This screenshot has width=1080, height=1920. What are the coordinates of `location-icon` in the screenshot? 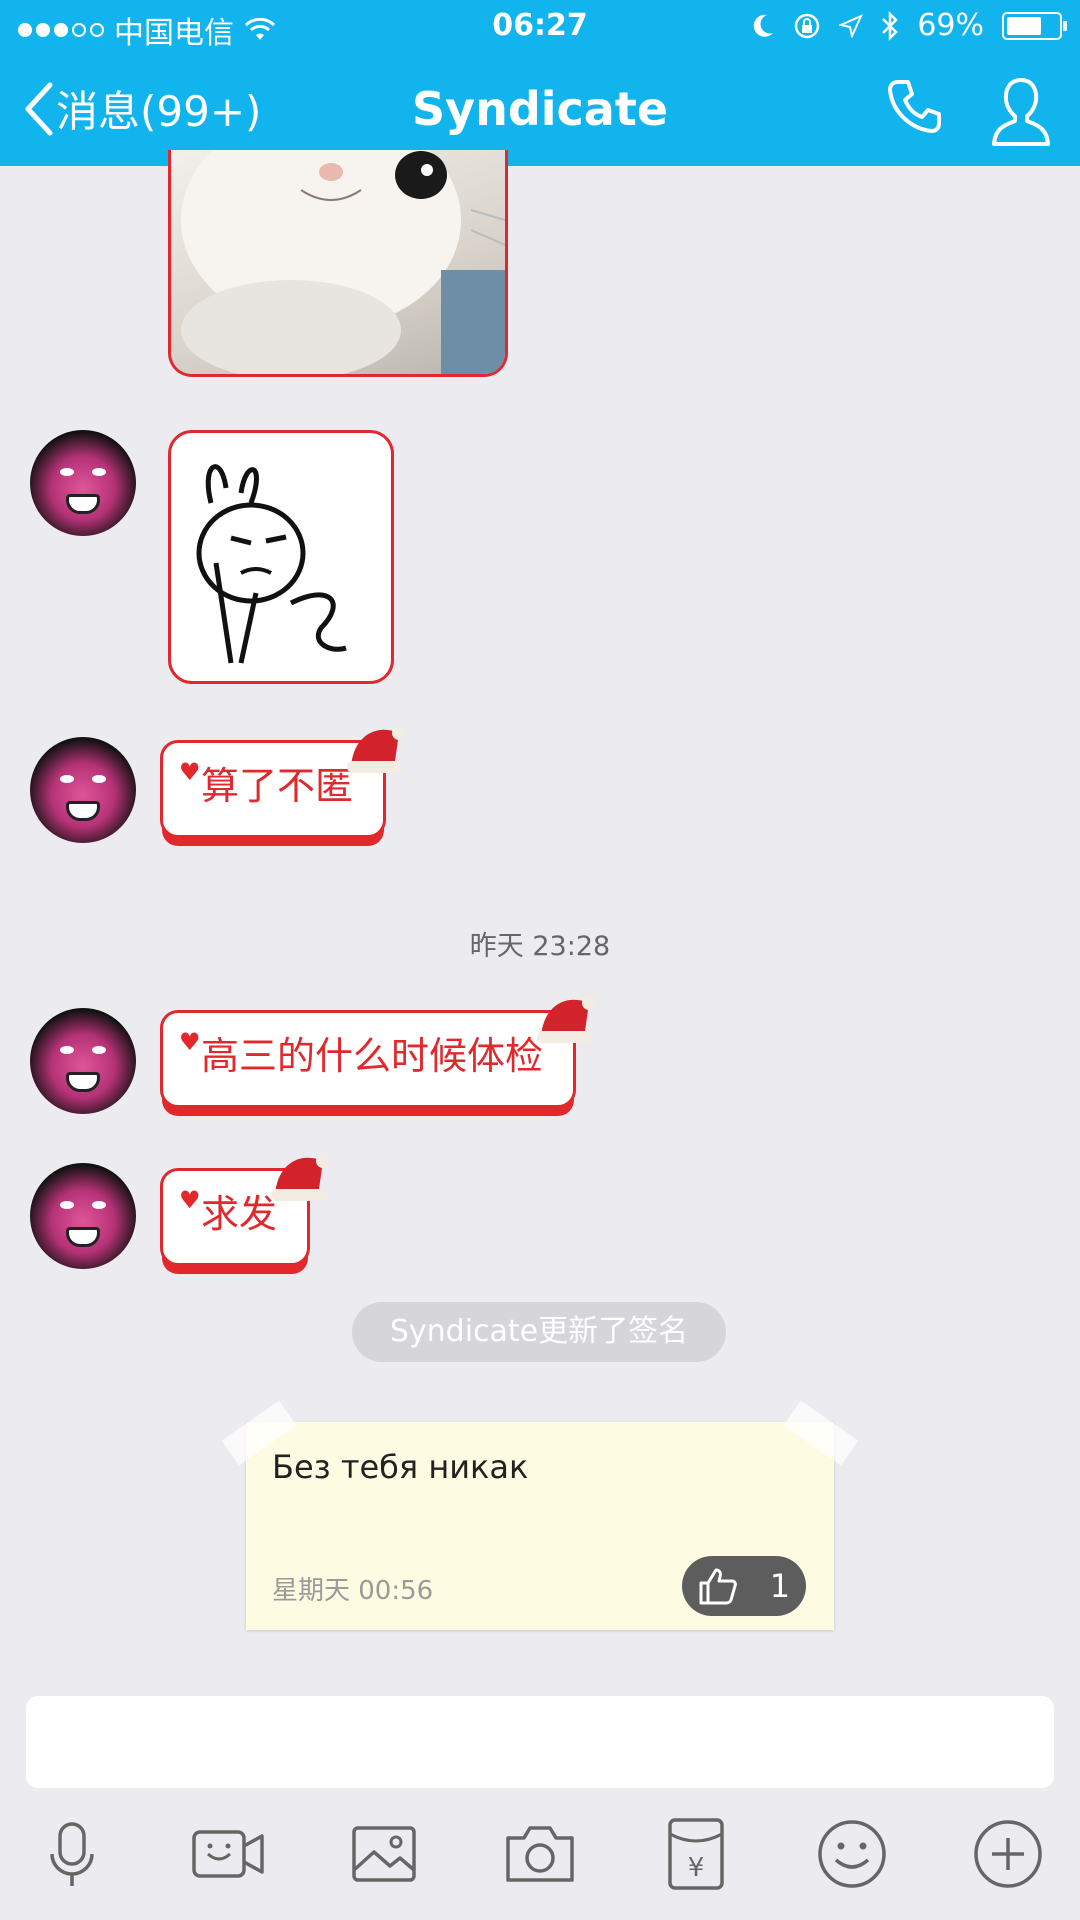 It's located at (851, 25).